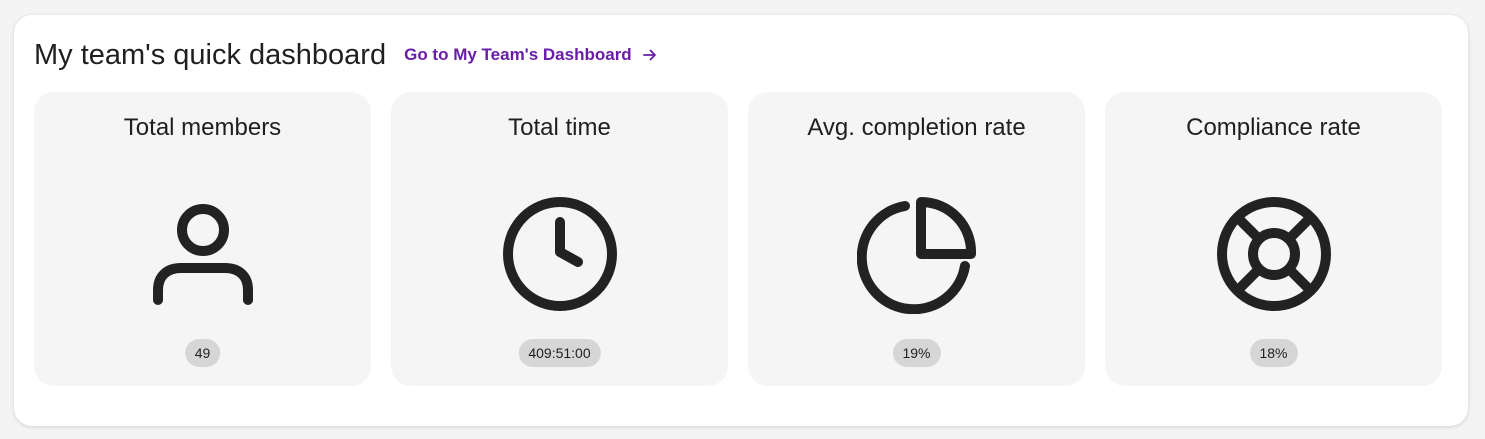 The height and width of the screenshot is (439, 1485). What do you see at coordinates (916, 353) in the screenshot?
I see `value-badge: 19%` at bounding box center [916, 353].